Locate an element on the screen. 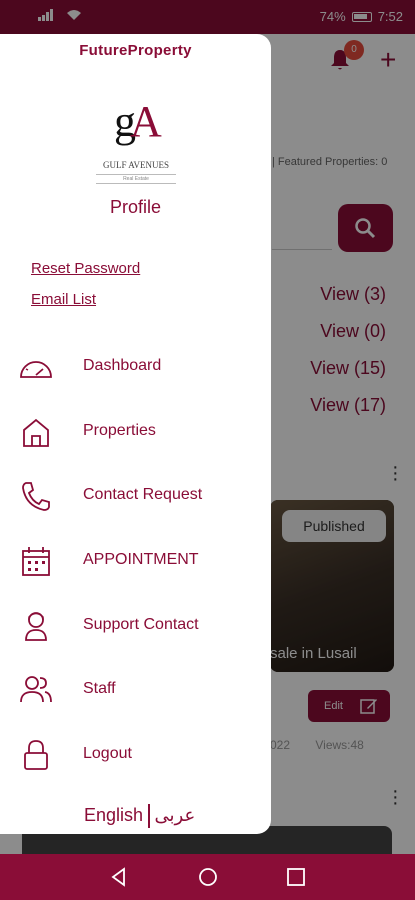  menu-item-label: Logout is located at coordinates (107, 753).